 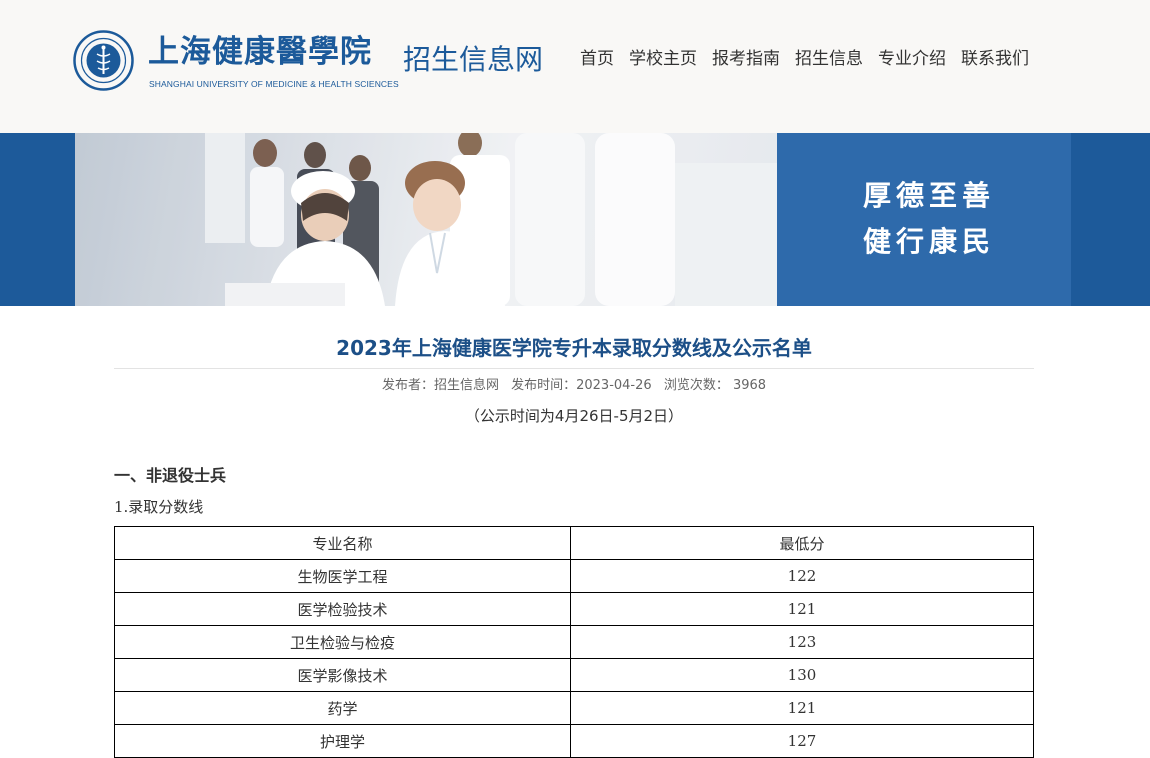 What do you see at coordinates (663, 59) in the screenshot?
I see `nav-item-school-home: 学校主页` at bounding box center [663, 59].